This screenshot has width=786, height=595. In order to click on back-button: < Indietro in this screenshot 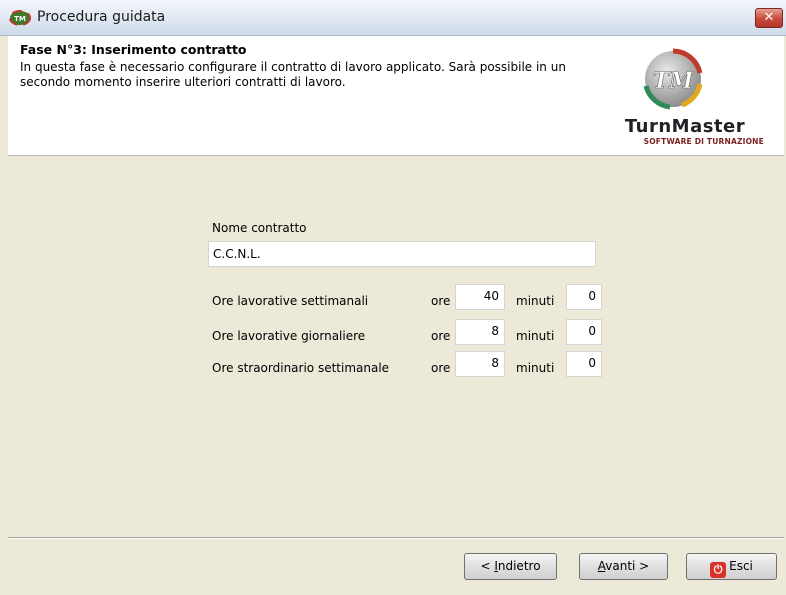, I will do `click(510, 566)`.